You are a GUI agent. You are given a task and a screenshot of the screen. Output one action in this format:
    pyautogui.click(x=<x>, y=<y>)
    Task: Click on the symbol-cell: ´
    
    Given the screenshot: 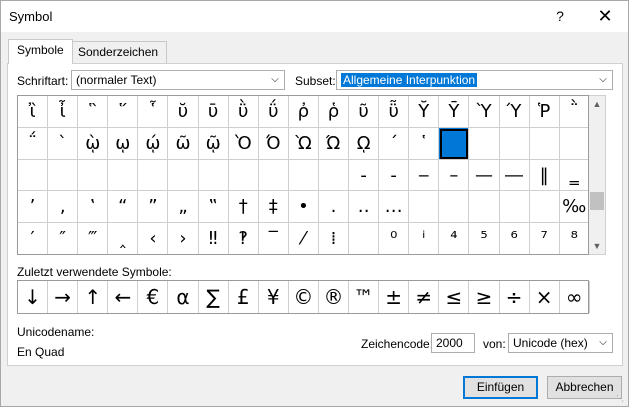 What is the action you would take?
    pyautogui.click(x=394, y=143)
    